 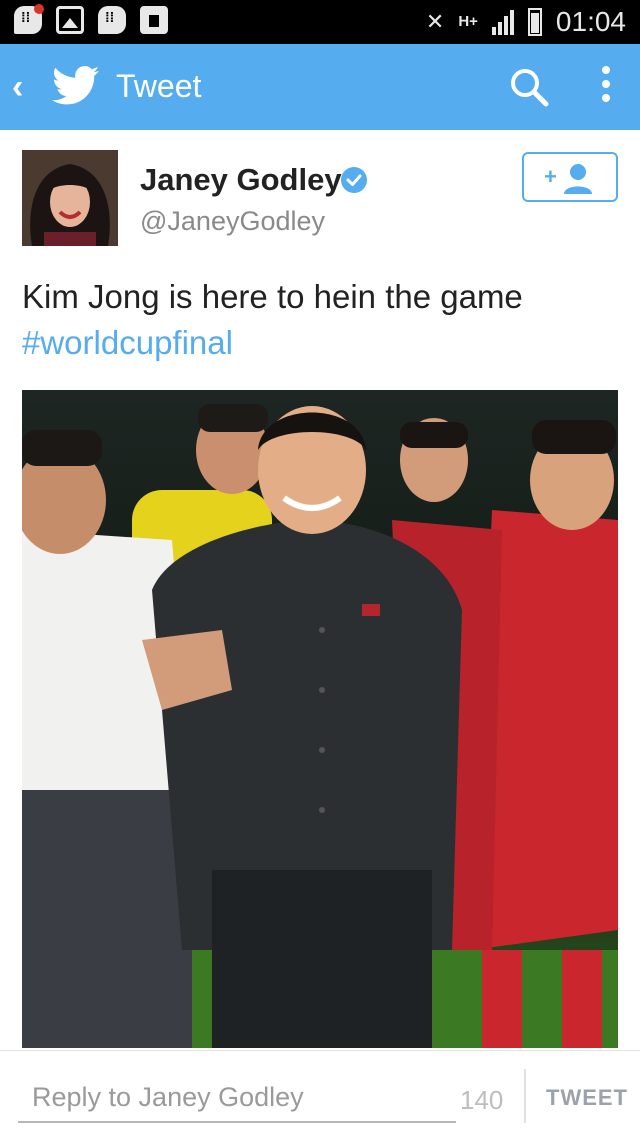 What do you see at coordinates (70, 20) in the screenshot?
I see `gallery-notification-icon` at bounding box center [70, 20].